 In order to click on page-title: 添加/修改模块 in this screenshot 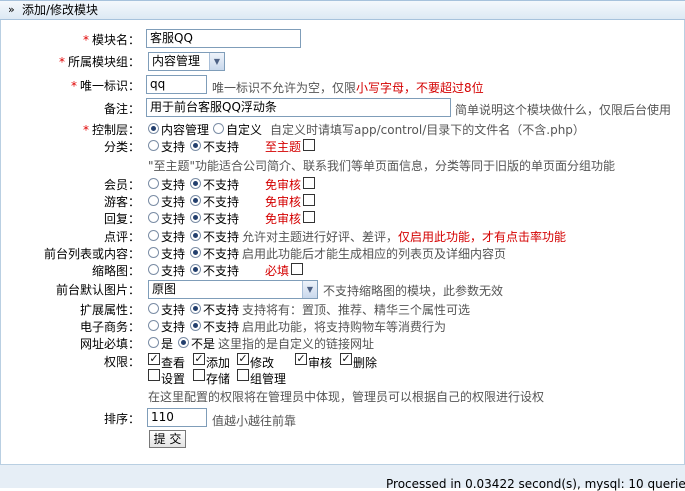, I will do `click(60, 10)`.